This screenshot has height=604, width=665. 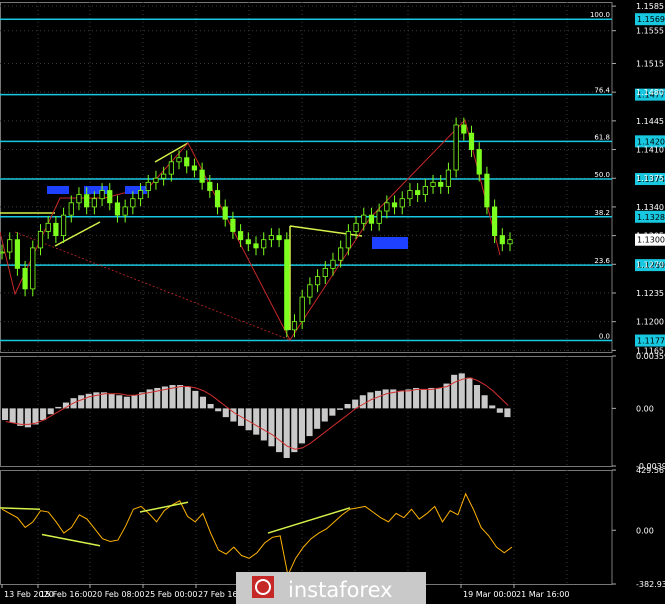 What do you see at coordinates (489, 594) in the screenshot?
I see `time-tick-label: 19 Mar 00:00` at bounding box center [489, 594].